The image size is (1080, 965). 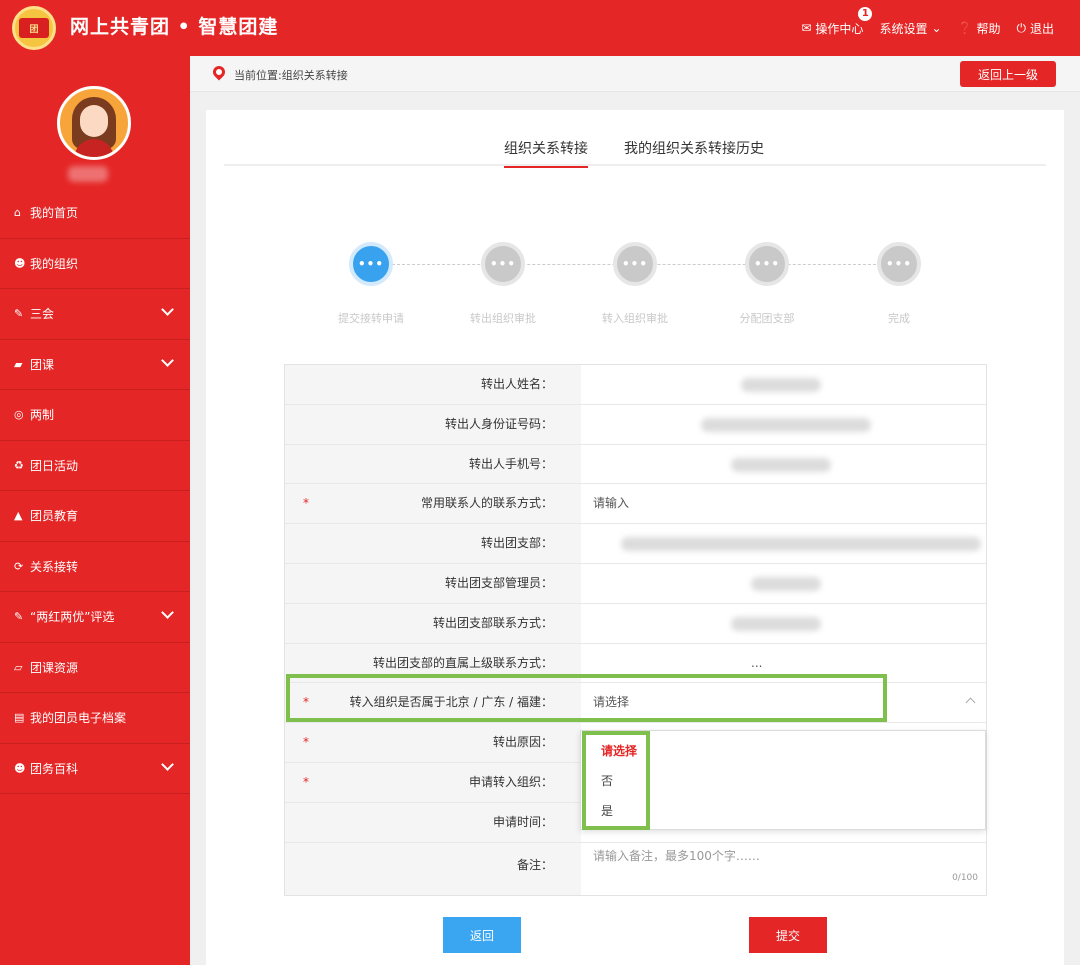 What do you see at coordinates (783, 503) in the screenshot?
I see `contact-input: 请输入` at bounding box center [783, 503].